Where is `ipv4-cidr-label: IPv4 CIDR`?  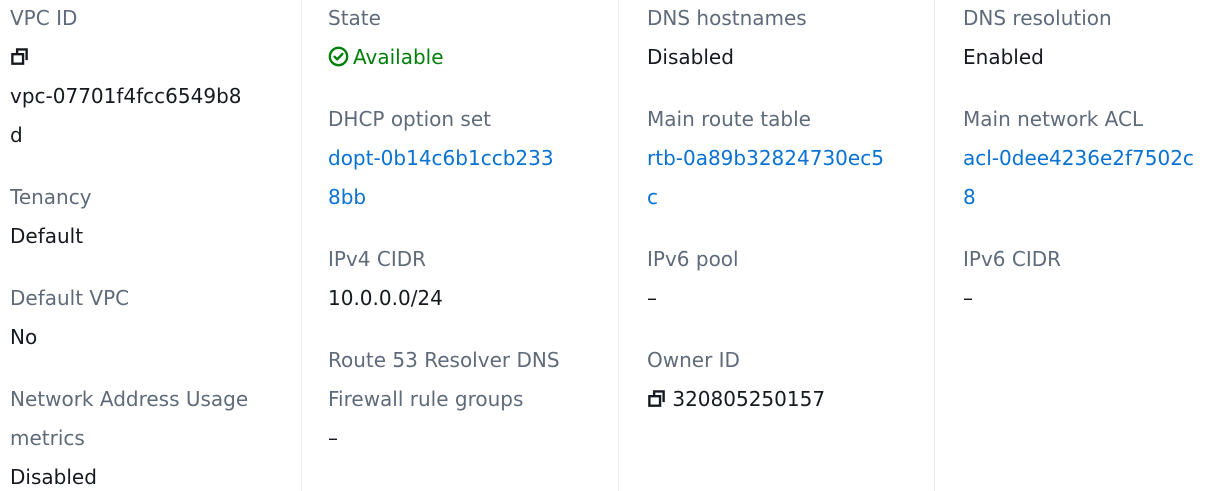 ipv4-cidr-label: IPv4 CIDR is located at coordinates (377, 259).